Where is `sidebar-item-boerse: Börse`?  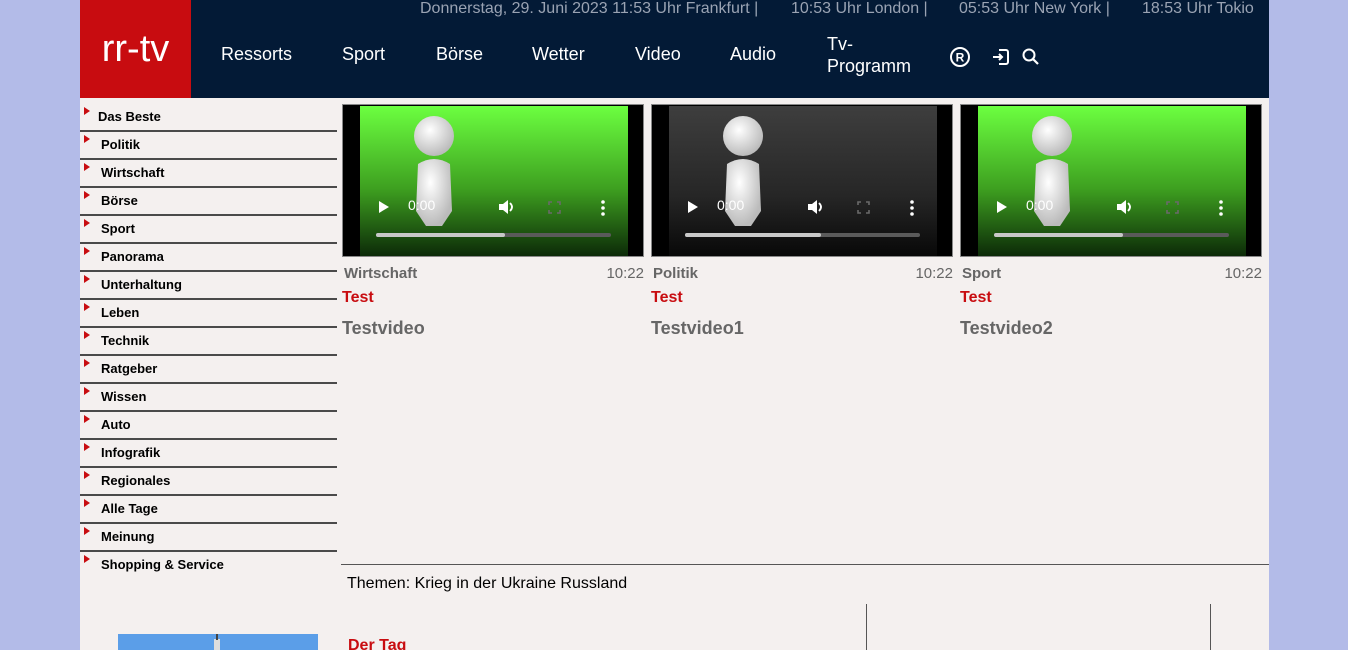 sidebar-item-boerse: Börse is located at coordinates (208, 202).